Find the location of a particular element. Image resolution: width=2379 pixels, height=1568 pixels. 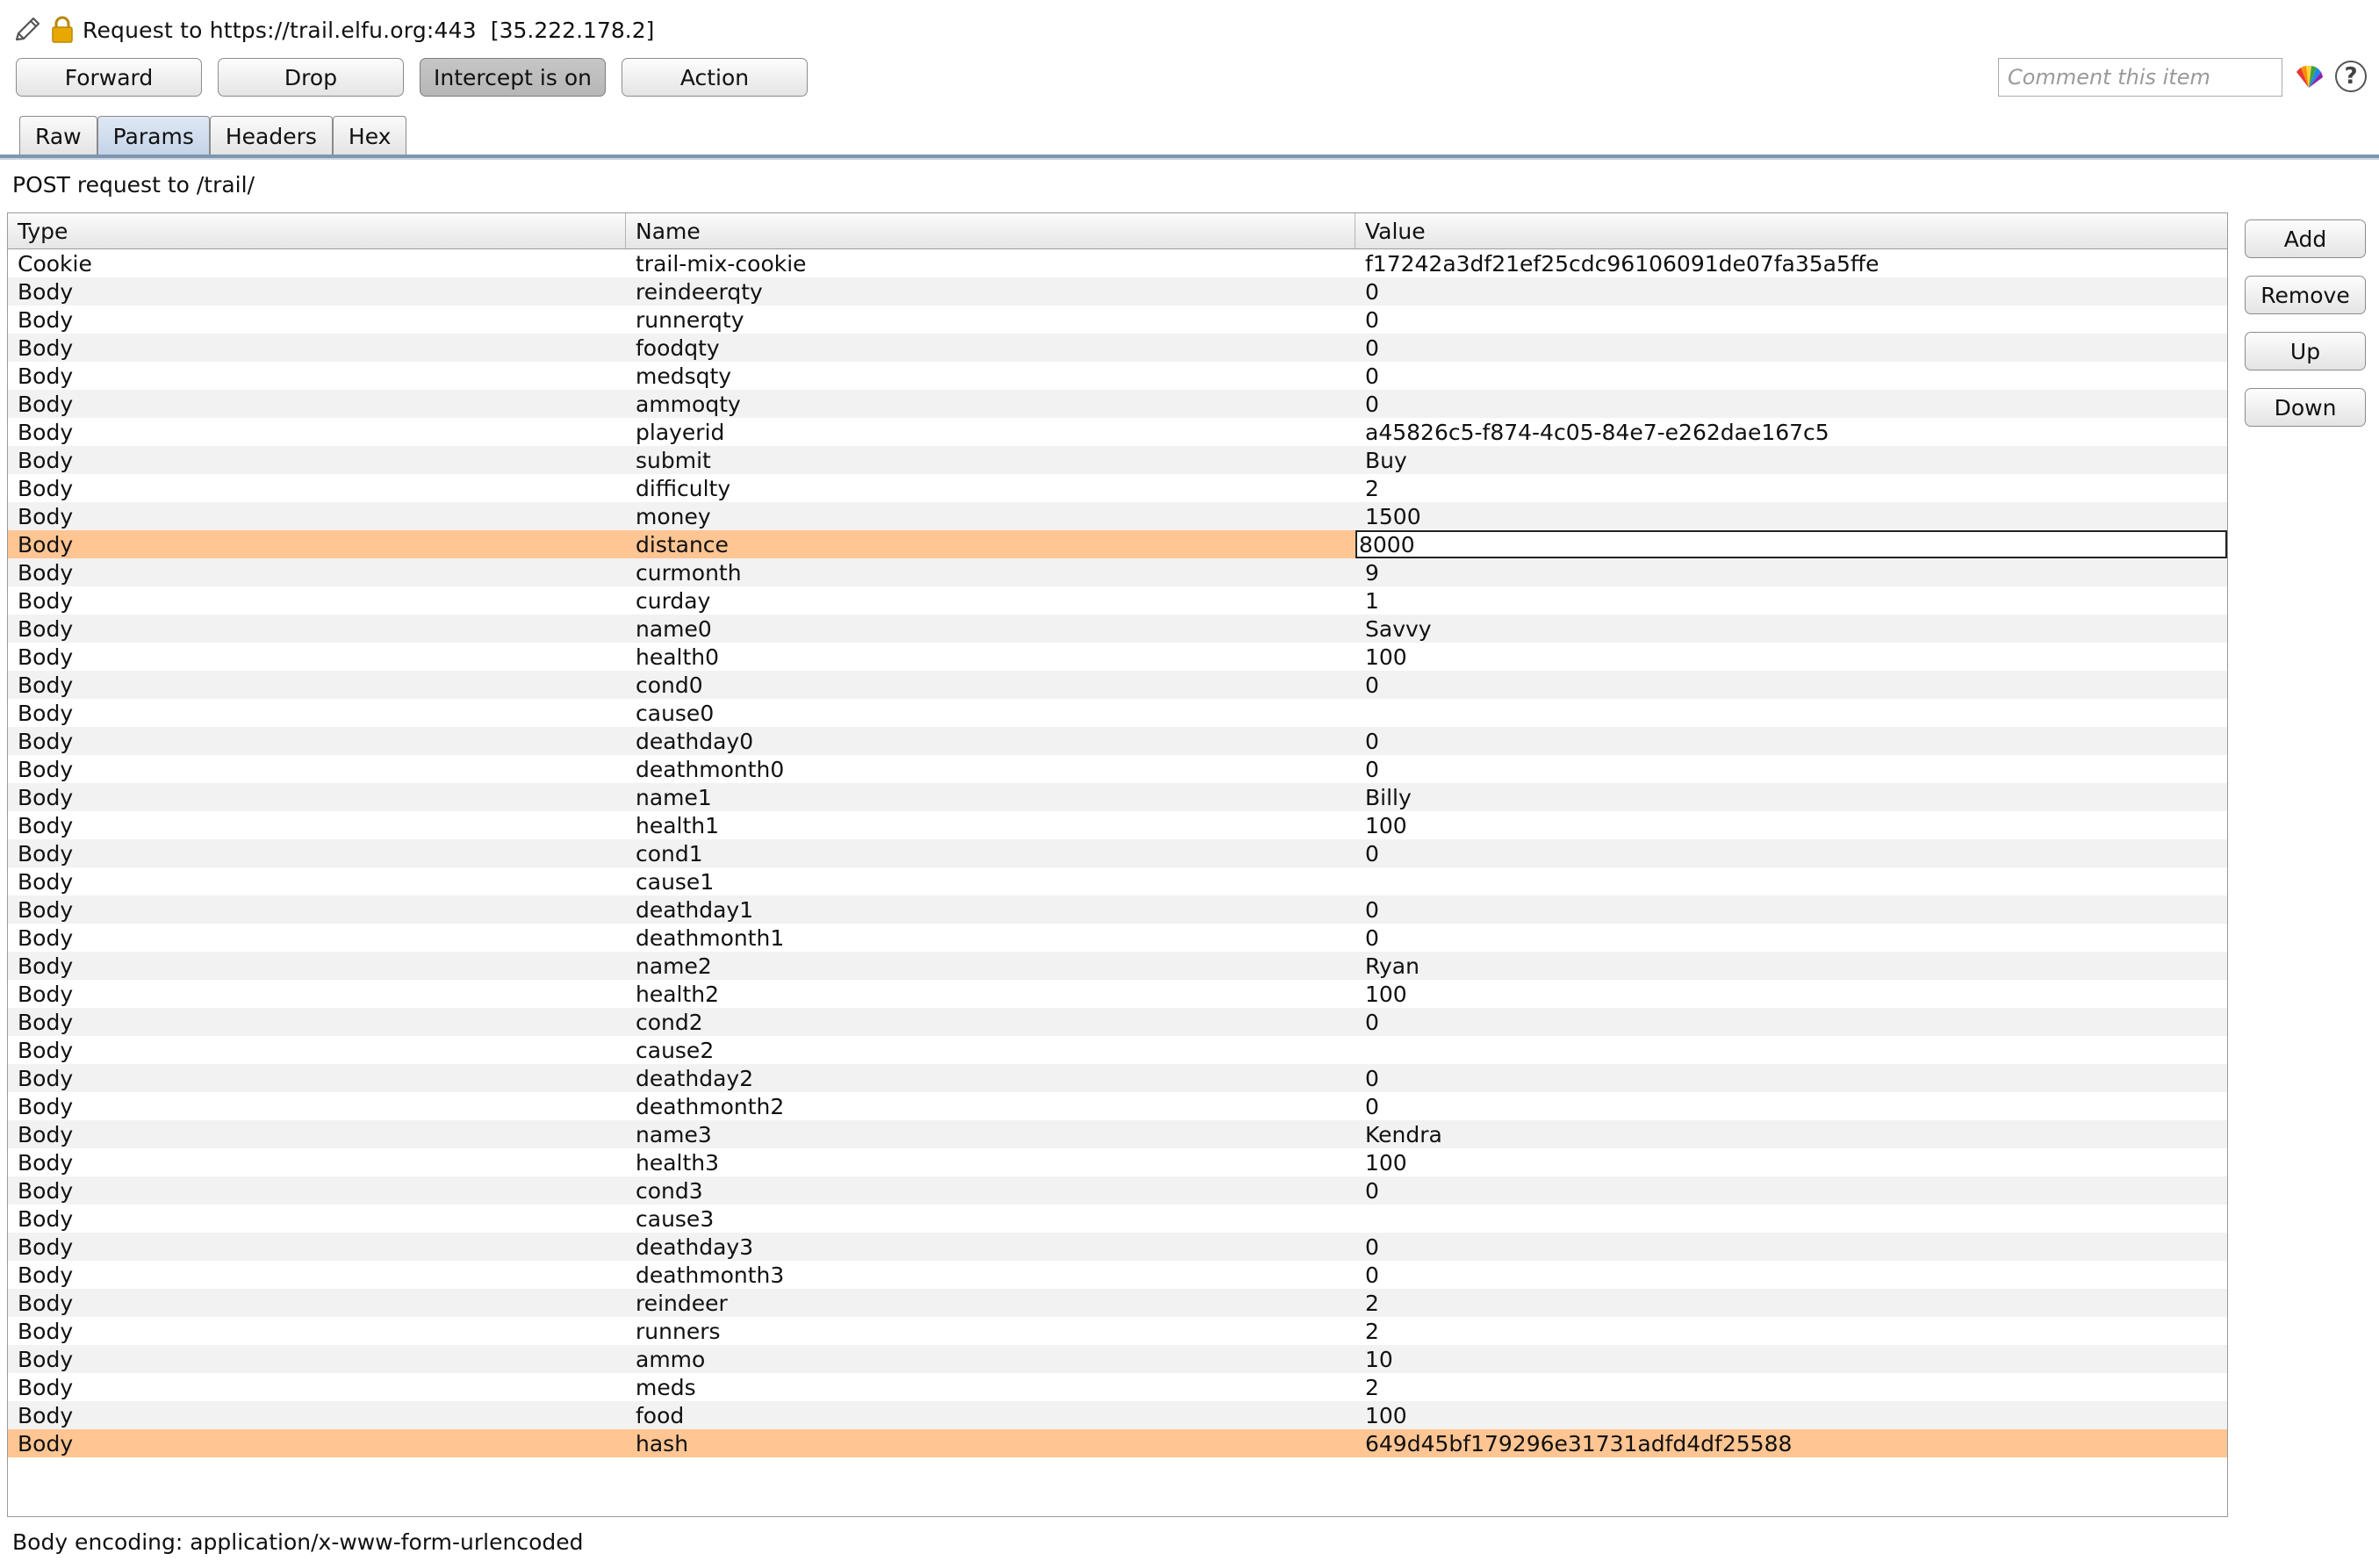

table-row: Body name3 Kendra is located at coordinates (1117, 1134).